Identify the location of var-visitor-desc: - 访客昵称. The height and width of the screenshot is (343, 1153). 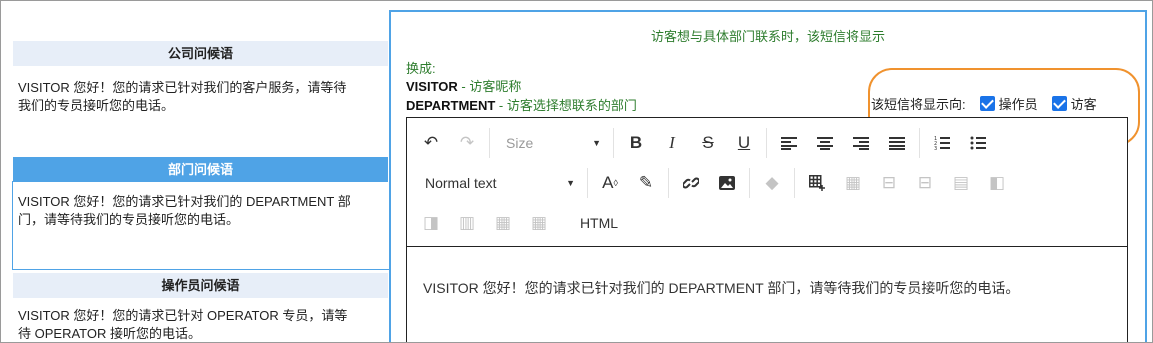
(489, 86).